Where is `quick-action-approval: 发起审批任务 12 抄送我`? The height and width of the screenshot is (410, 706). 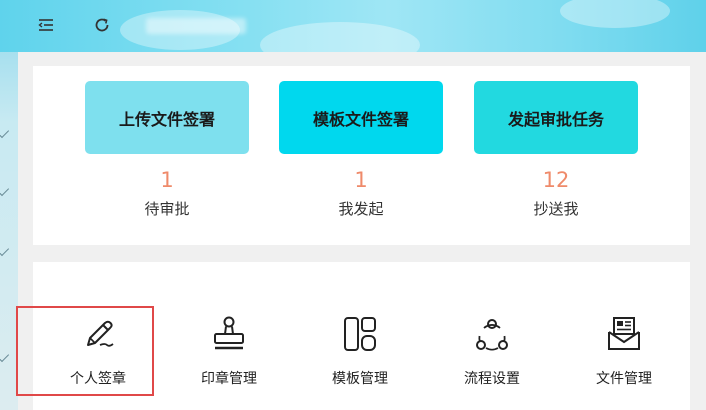
quick-action-approval: 发起审批任务 12 抄送我 is located at coordinates (556, 150).